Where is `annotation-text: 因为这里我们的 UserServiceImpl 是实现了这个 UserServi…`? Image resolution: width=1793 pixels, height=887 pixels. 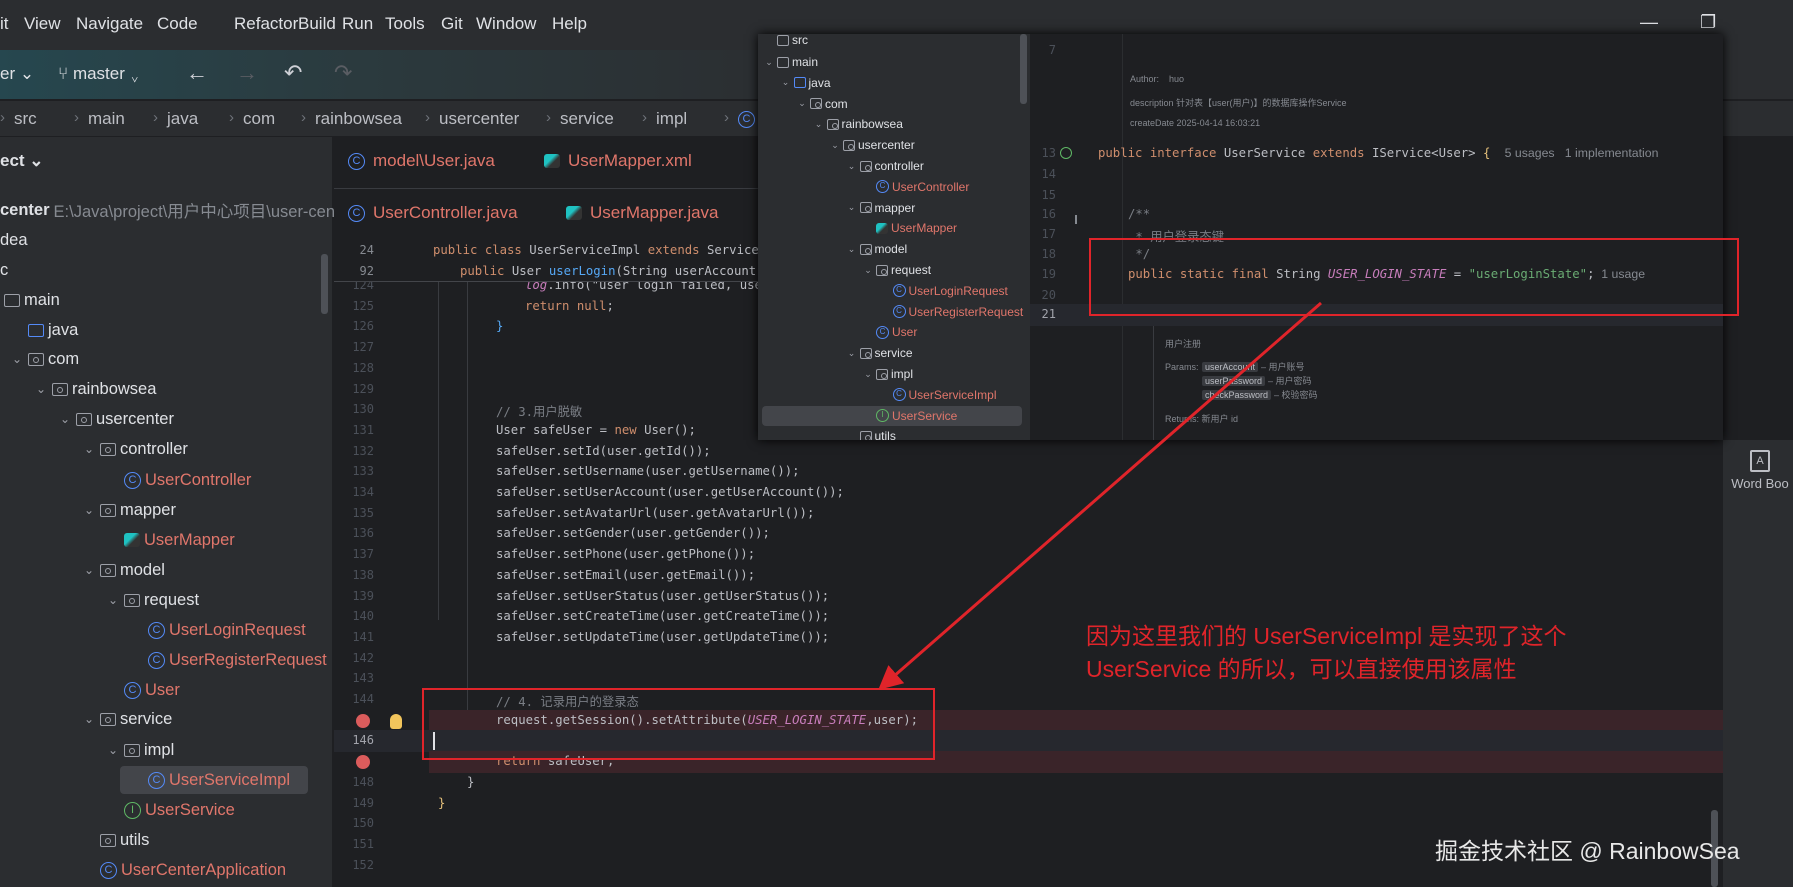
annotation-text: 因为这里我们的 UserServiceImpl 是实现了这个 UserServi… is located at coordinates (1326, 652).